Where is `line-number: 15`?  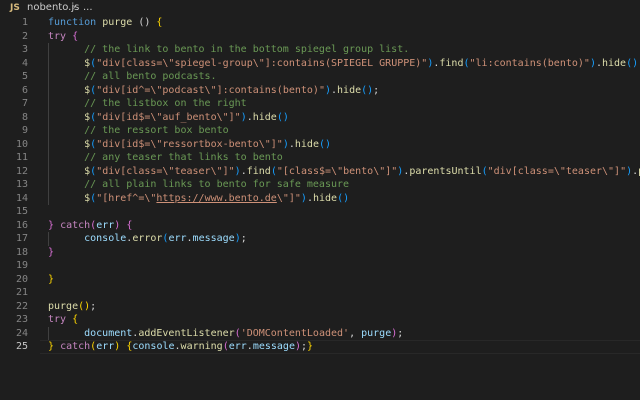 line-number: 15 is located at coordinates (21, 211).